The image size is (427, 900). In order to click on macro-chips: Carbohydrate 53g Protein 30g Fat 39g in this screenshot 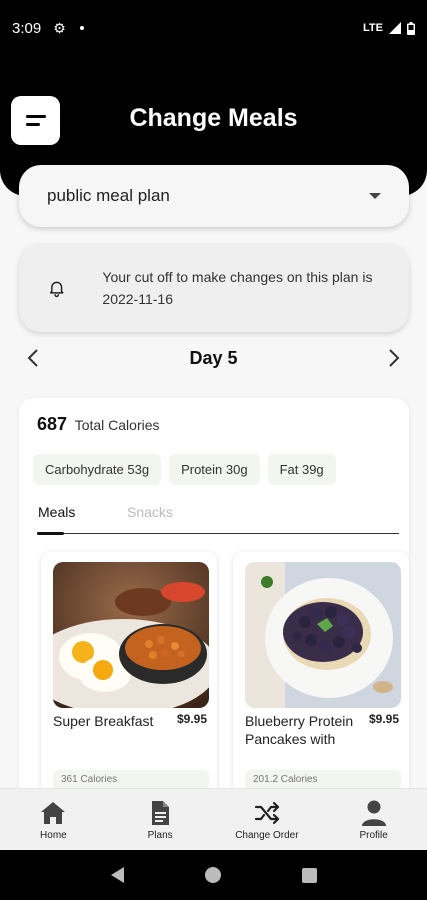, I will do `click(184, 469)`.